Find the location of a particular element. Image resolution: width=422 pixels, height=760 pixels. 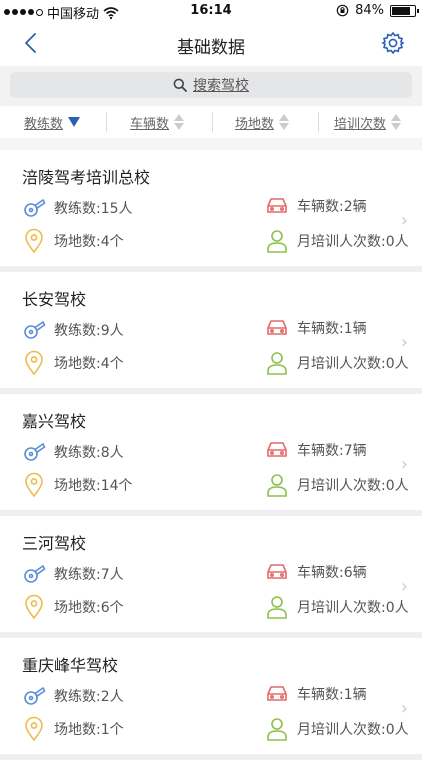

sort-by-trainings: 培训次数 is located at coordinates (368, 122).